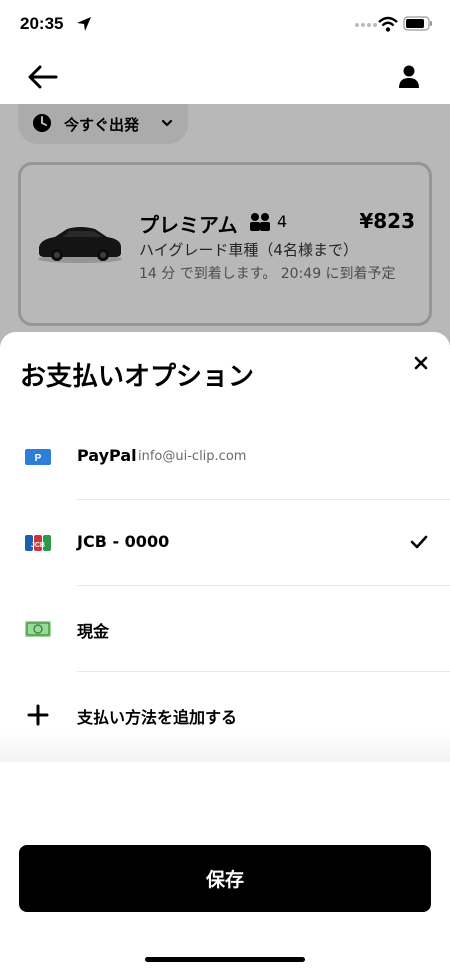  I want to click on payment-option-jcb: JCB JCB - 0000, so click(225, 543).